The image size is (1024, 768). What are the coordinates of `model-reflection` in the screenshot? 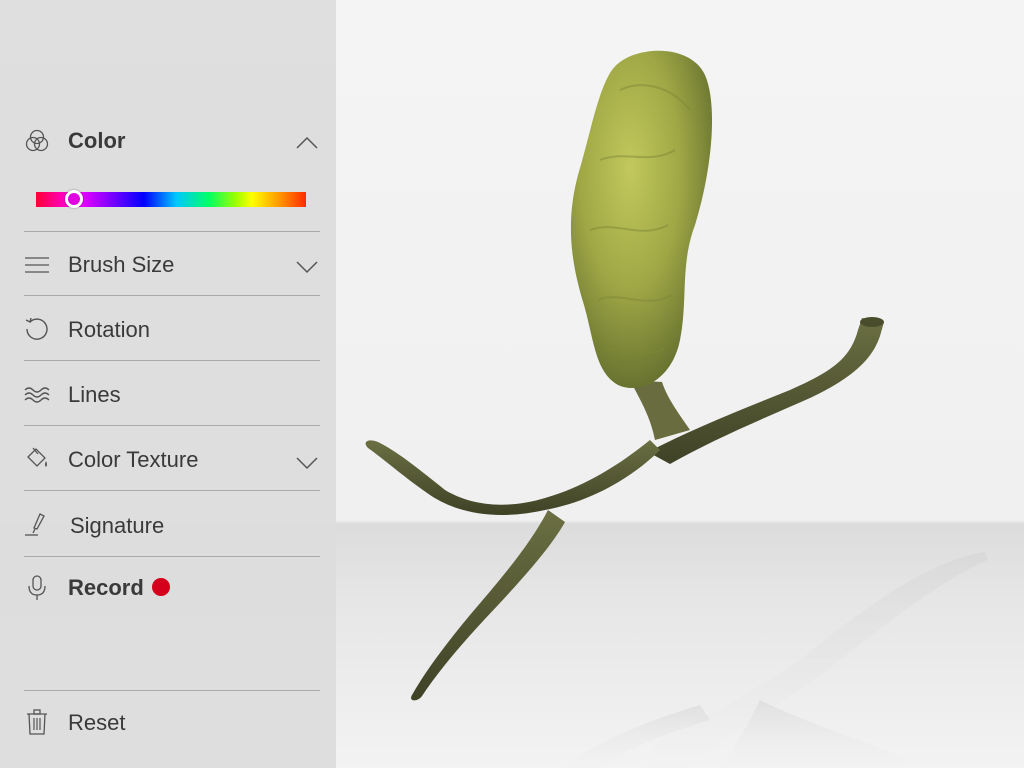 It's located at (774, 660).